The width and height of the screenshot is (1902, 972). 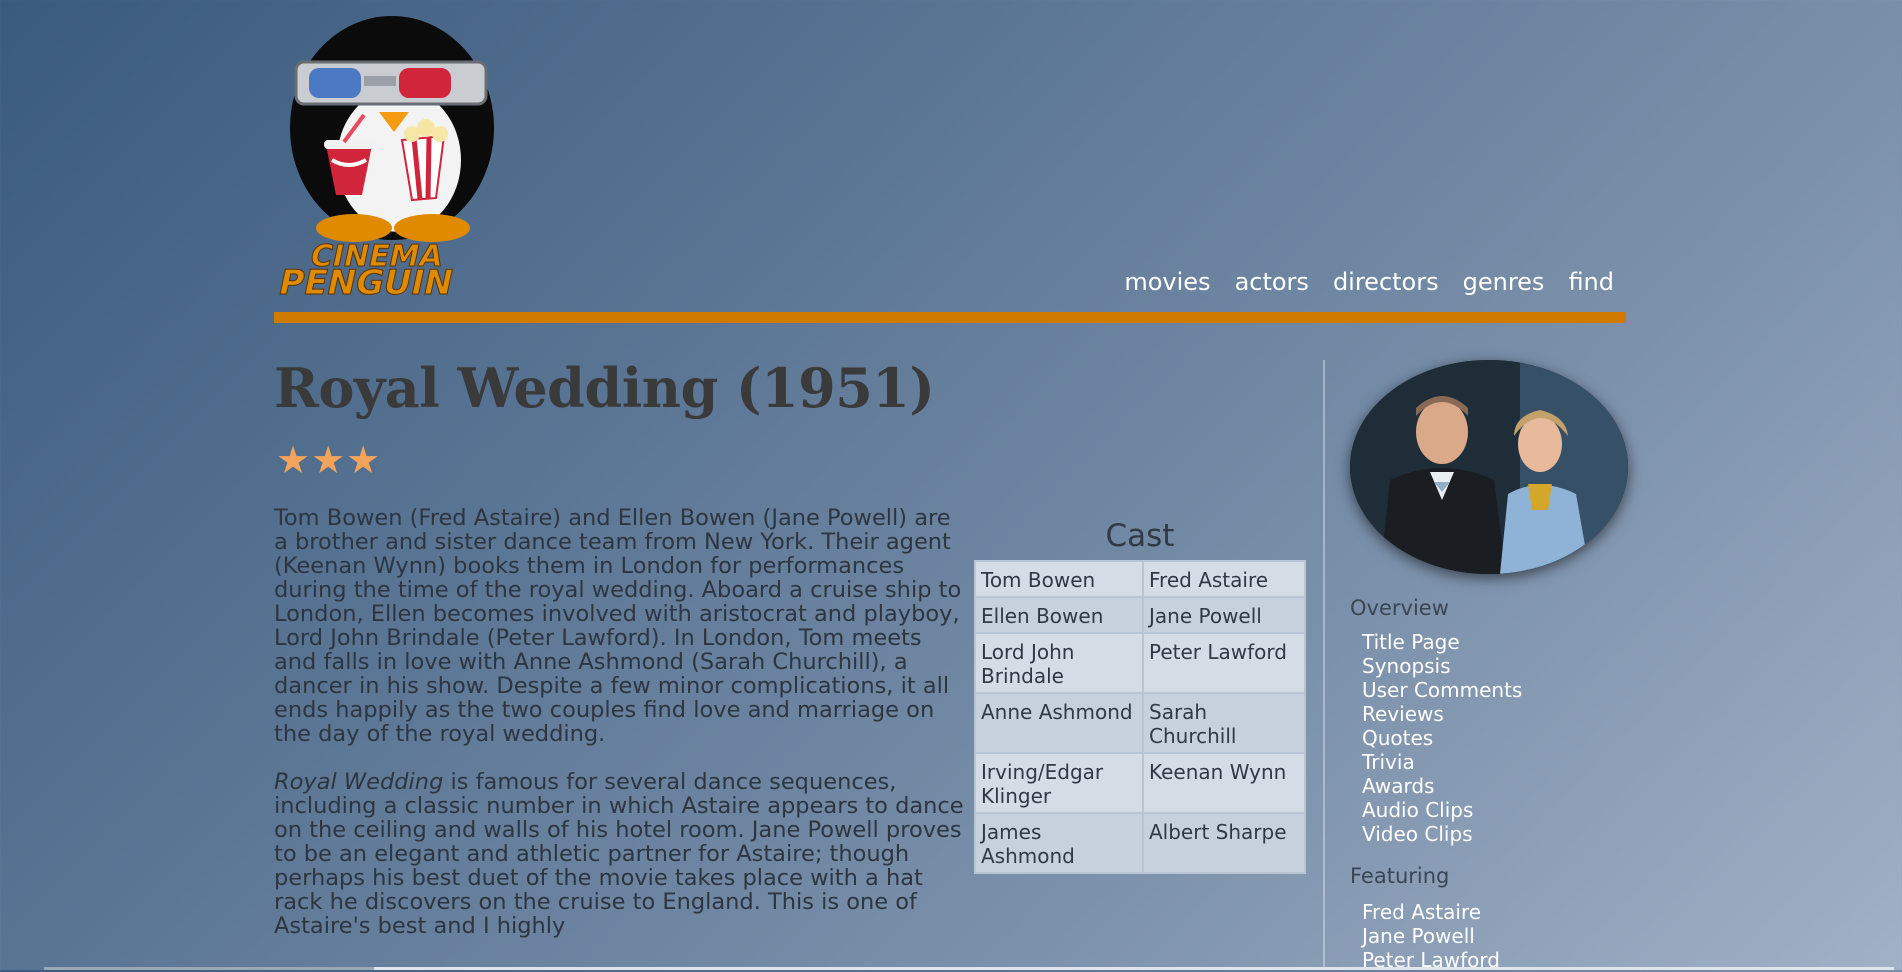 What do you see at coordinates (1504, 282) in the screenshot?
I see `nav-genres: genres` at bounding box center [1504, 282].